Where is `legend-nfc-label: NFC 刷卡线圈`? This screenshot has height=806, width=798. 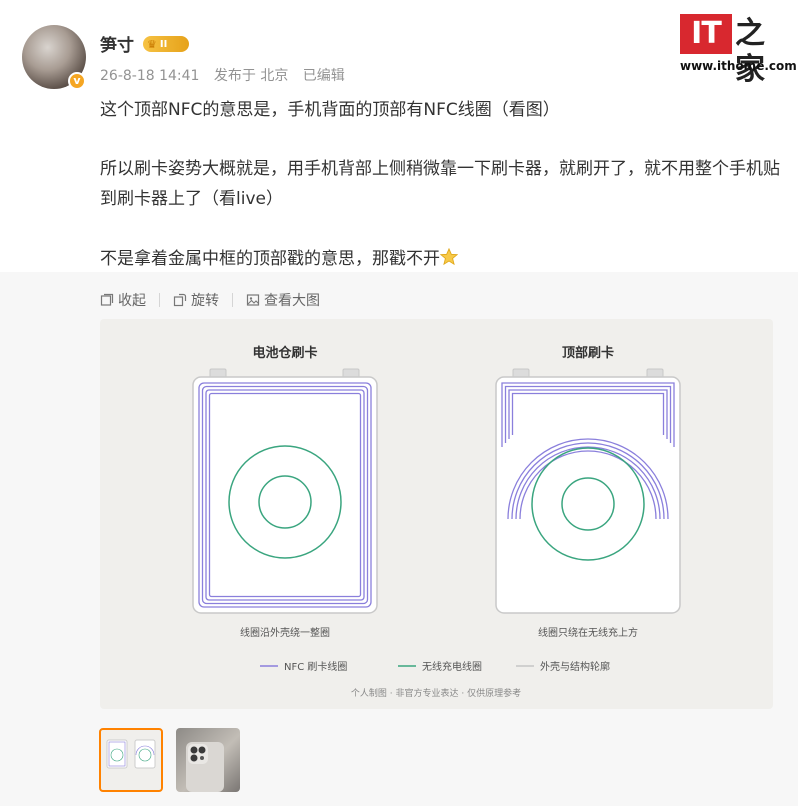 legend-nfc-label: NFC 刷卡线圈 is located at coordinates (315, 666).